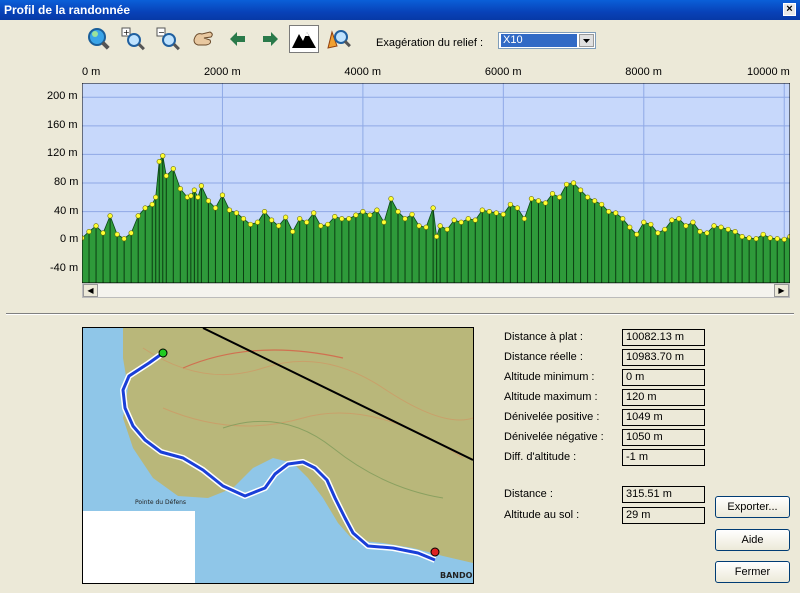  I want to click on stat-value-flat-distance: 10082.13 m, so click(663, 337).